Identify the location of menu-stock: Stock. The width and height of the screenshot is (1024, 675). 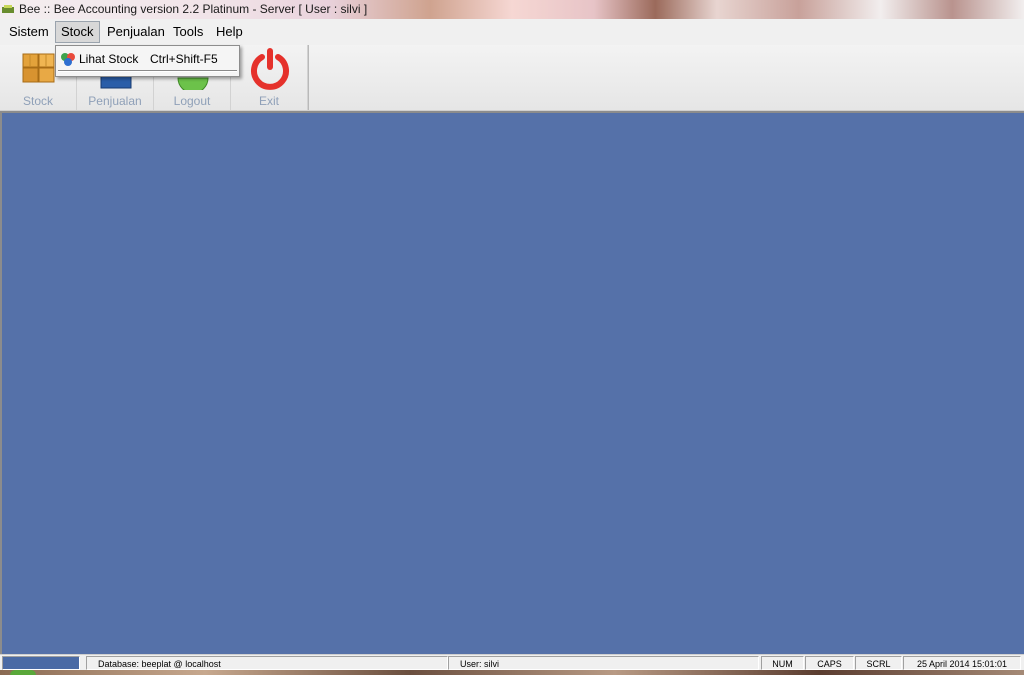
(77, 32).